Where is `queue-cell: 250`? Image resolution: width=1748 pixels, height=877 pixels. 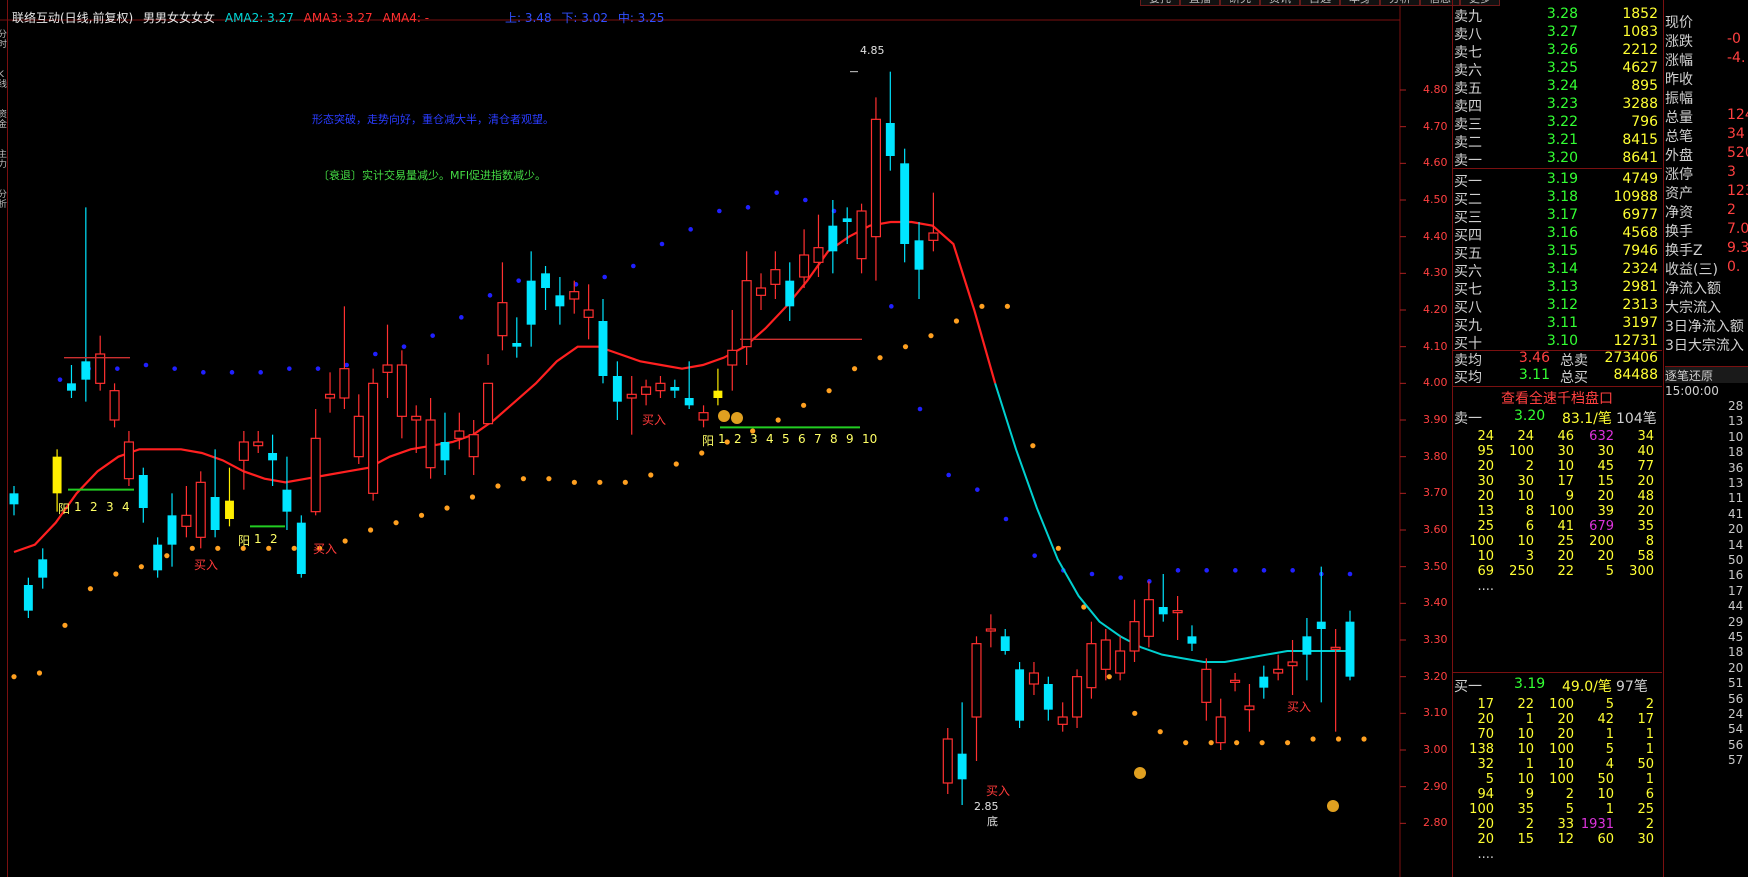
queue-cell: 250 is located at coordinates (1521, 571).